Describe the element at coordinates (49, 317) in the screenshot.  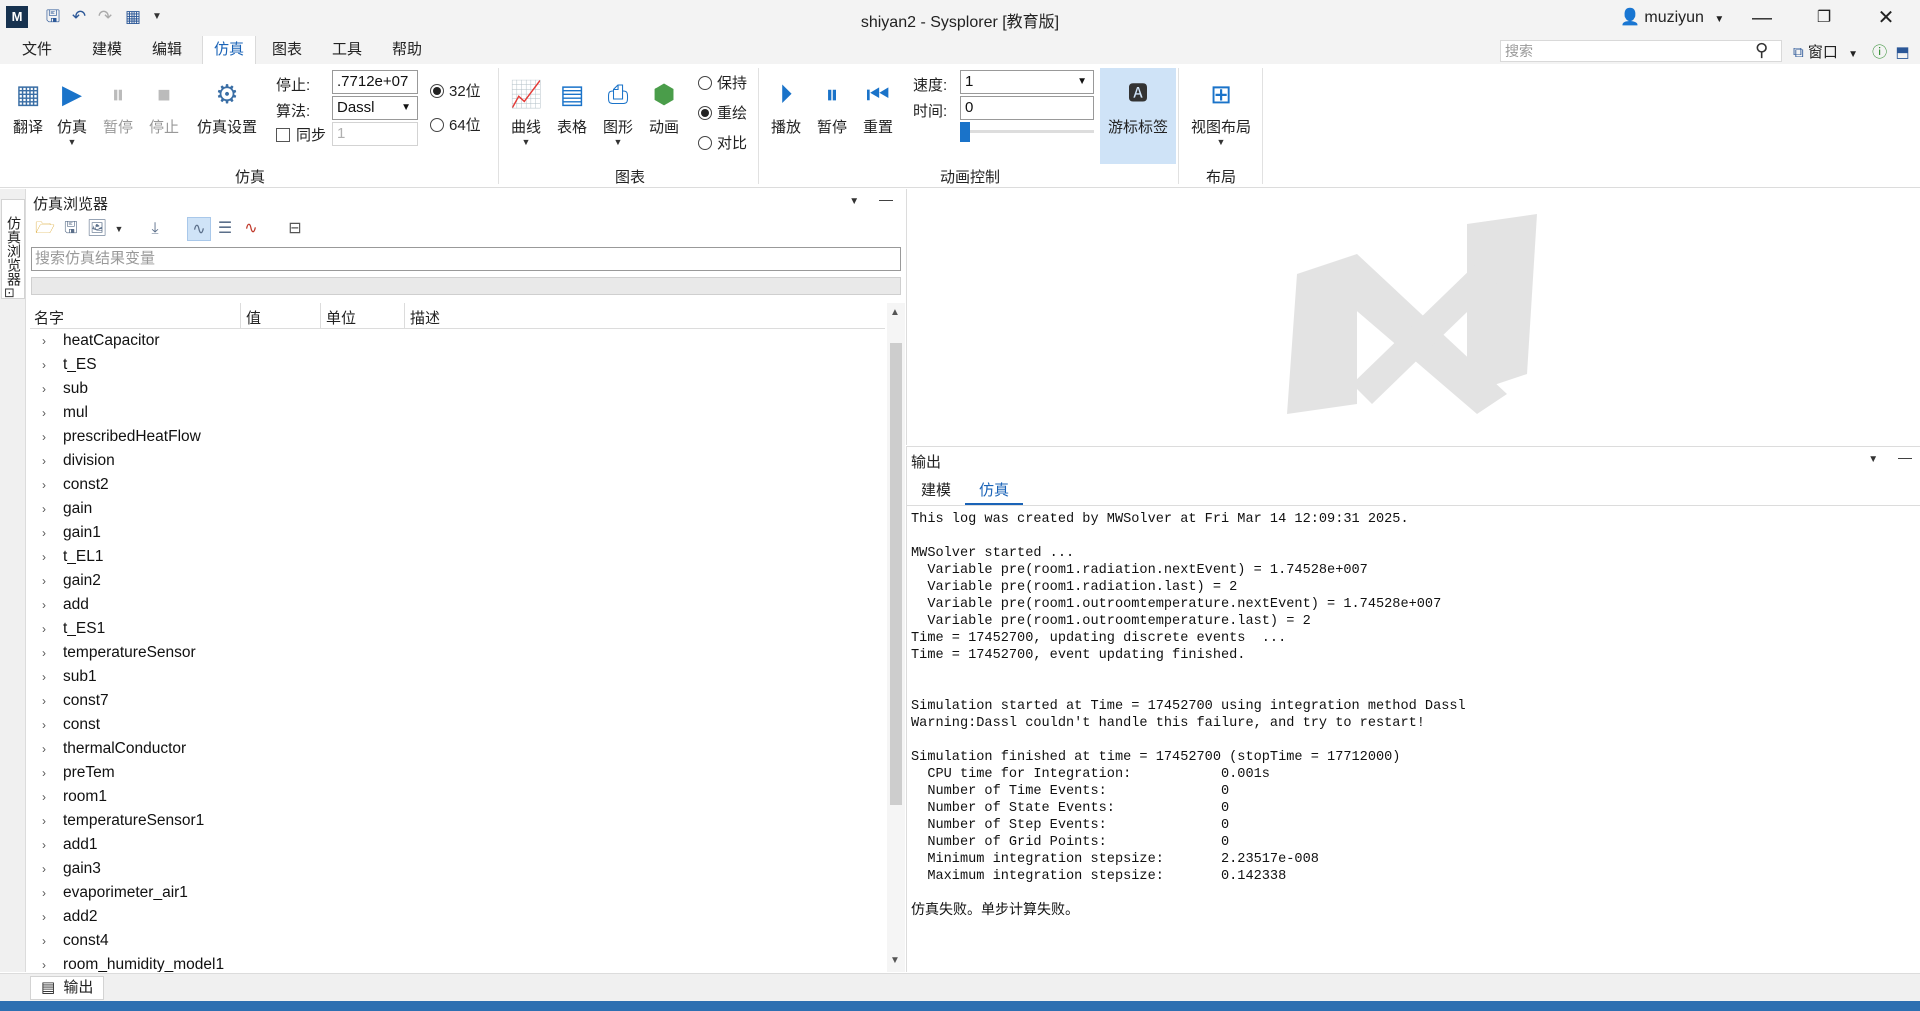
I see `column-name: 名字` at that location.